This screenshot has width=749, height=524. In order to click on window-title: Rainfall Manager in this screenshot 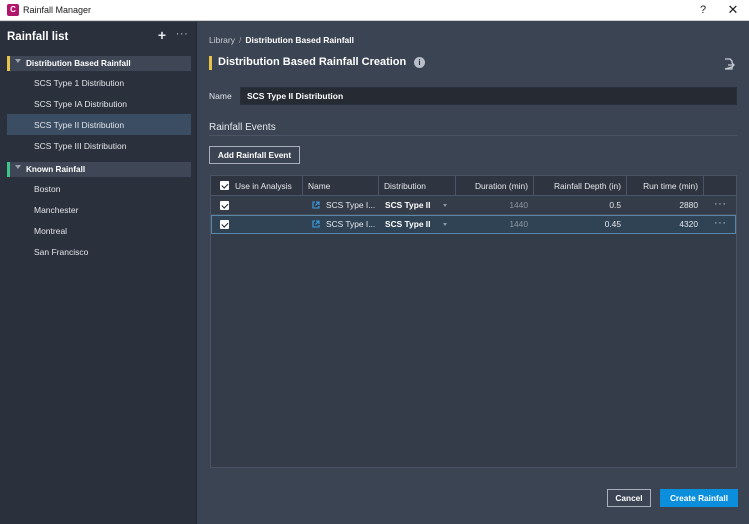, I will do `click(57, 10)`.